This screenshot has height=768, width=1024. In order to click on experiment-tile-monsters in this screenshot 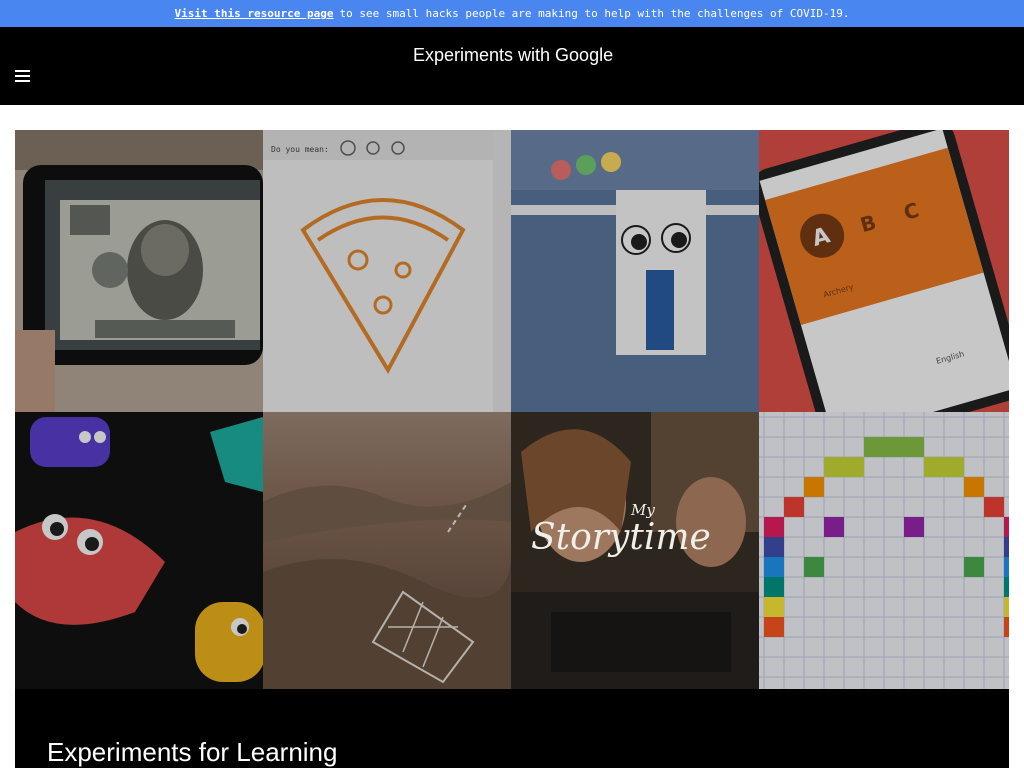, I will do `click(139, 550)`.